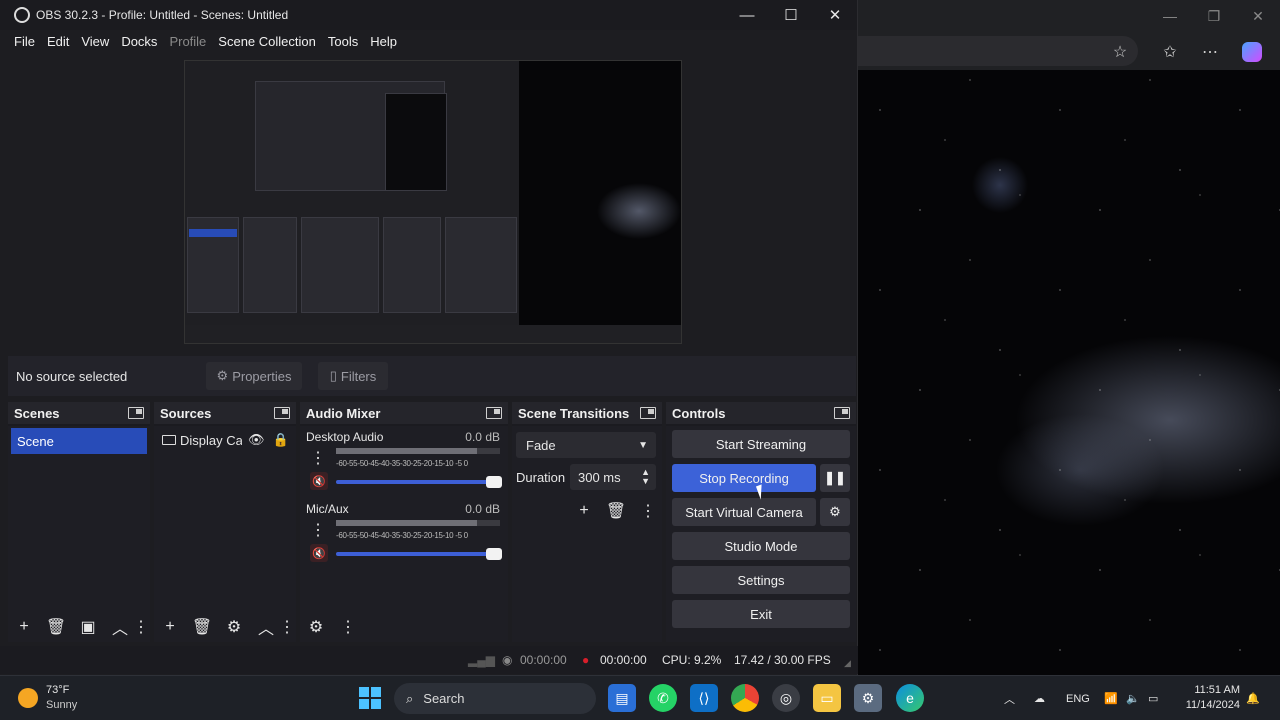 The width and height of the screenshot is (1280, 720). I want to click on spin-arrows-icon: ▲ ▼, so click(645, 477).